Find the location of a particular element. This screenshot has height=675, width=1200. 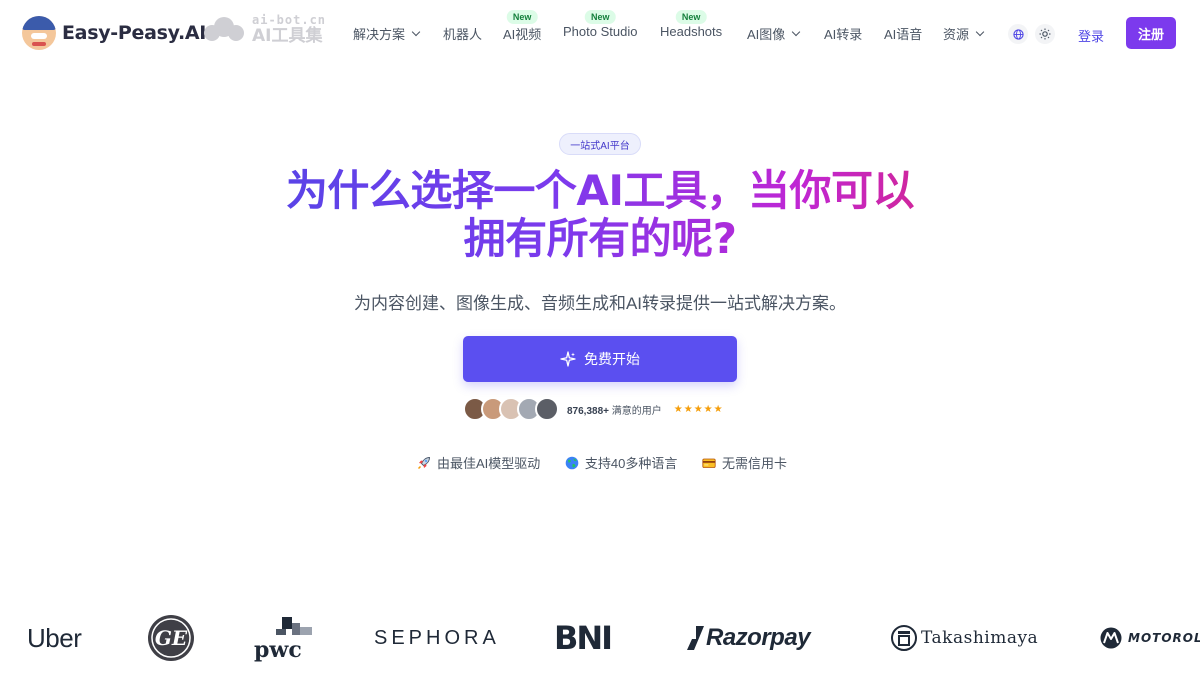

takashimaya-logo: Takashimaya is located at coordinates (964, 638).